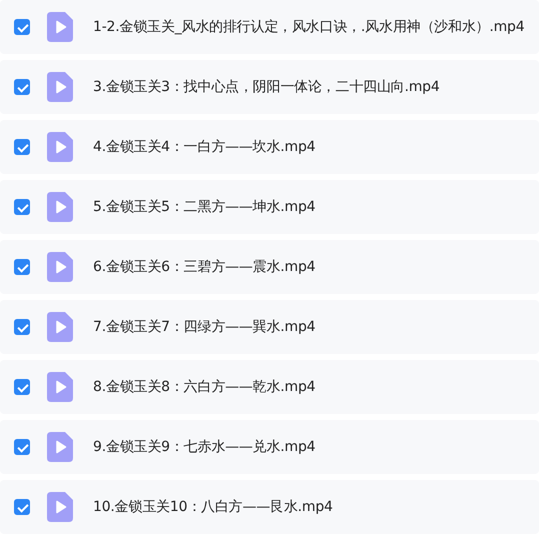 This screenshot has width=539, height=536. I want to click on file-name: 7.金锁玉关7：四绿方——巽水.mp4, so click(204, 327).